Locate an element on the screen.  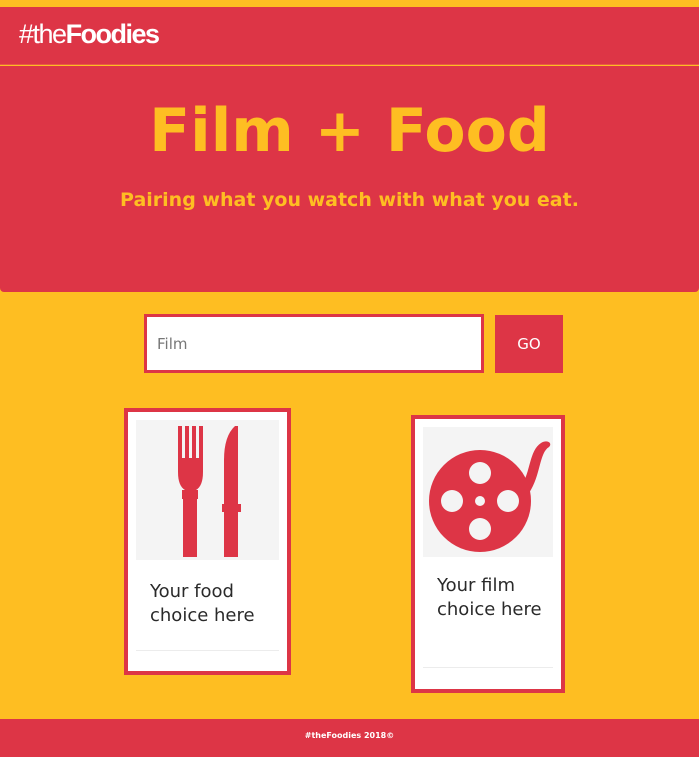
page-title: Film + Food is located at coordinates (349, 131).